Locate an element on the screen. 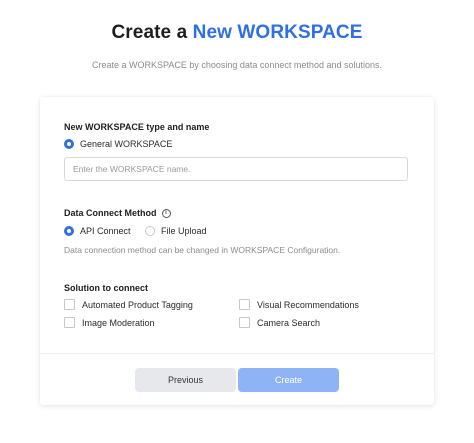 This screenshot has height=443, width=474. workspace-type-option-general: General WORKSPACE is located at coordinates (118, 144).